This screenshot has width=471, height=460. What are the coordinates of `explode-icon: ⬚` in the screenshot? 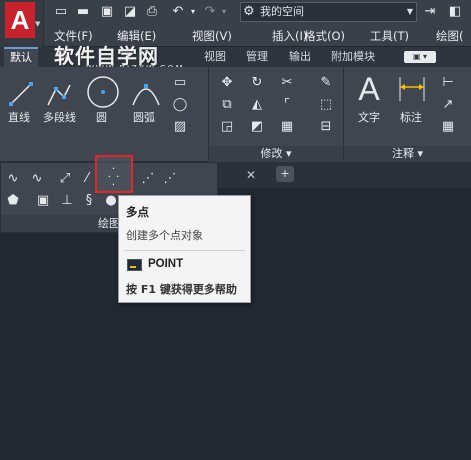 It's located at (326, 105).